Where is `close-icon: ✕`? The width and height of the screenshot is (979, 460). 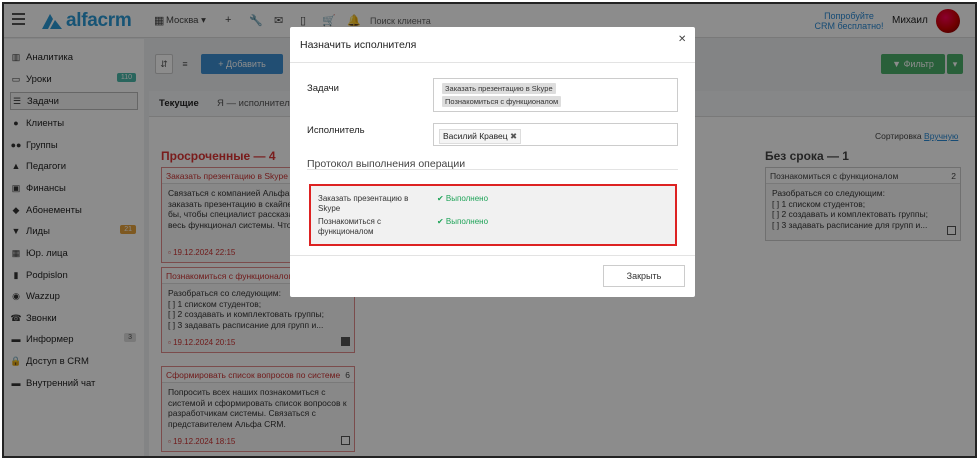
close-icon: ✕ is located at coordinates (682, 39).